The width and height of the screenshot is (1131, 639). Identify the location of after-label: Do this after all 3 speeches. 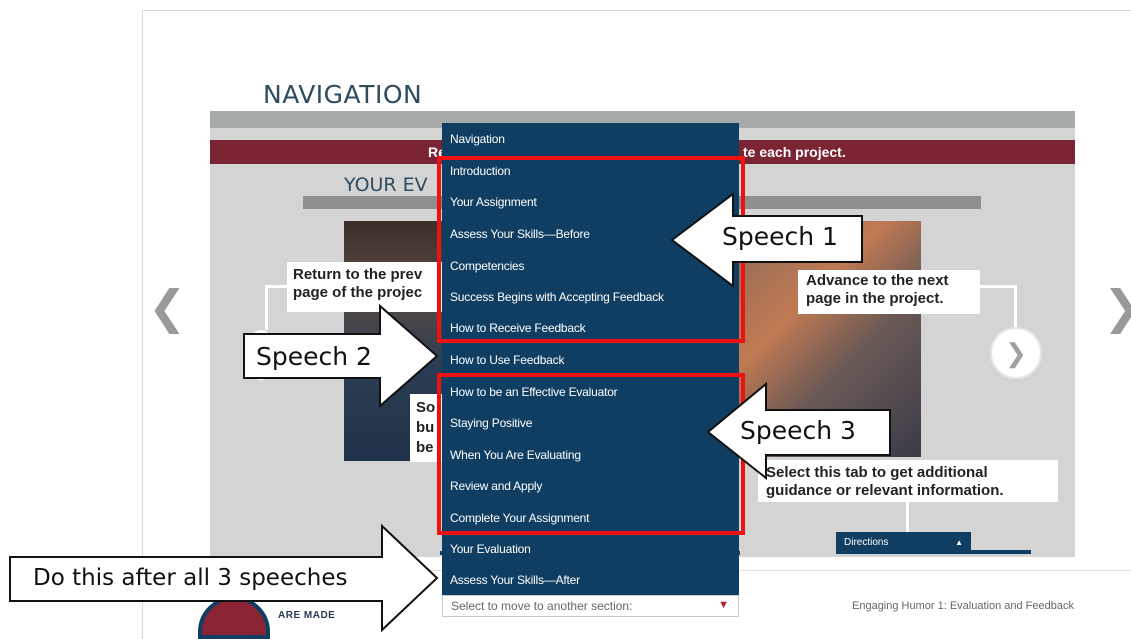
(190, 578).